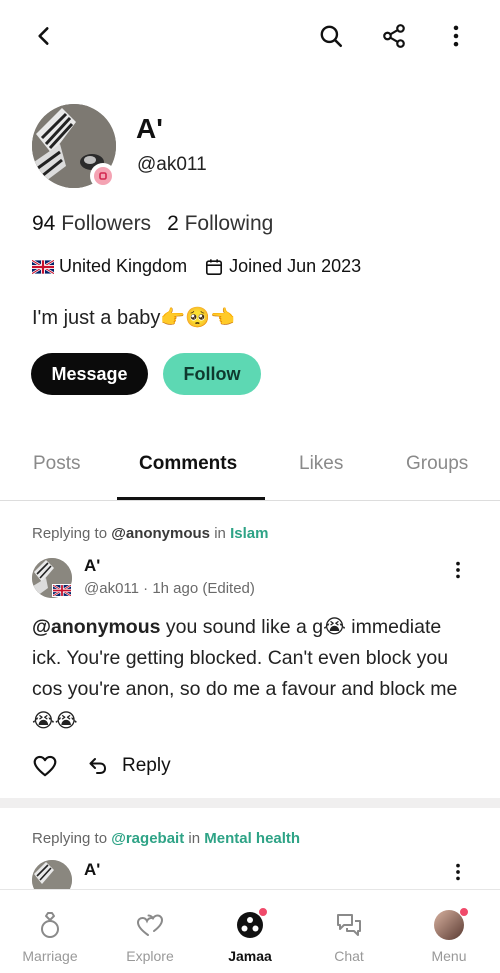  Describe the element at coordinates (96, 318) in the screenshot. I see `bio-text: I'm just a baby` at that location.